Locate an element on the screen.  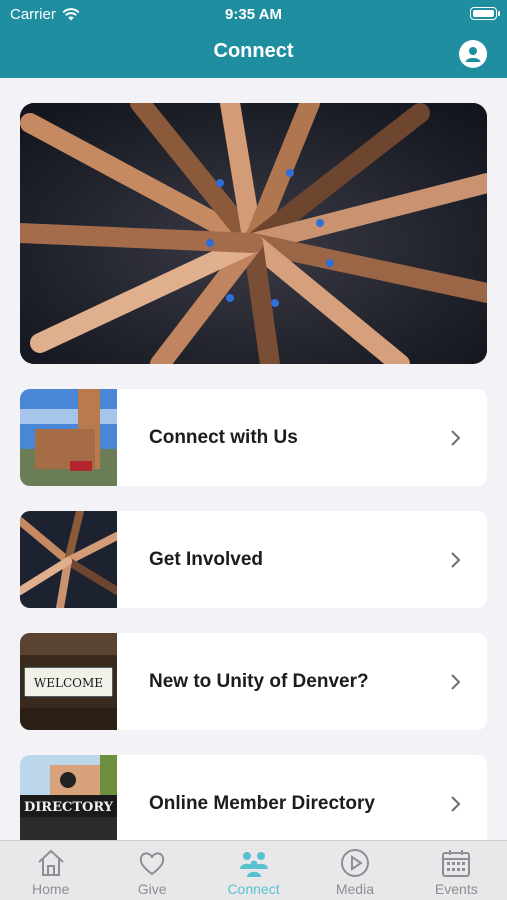
card-label: New to Unity of Denver? is located at coordinates (259, 681).